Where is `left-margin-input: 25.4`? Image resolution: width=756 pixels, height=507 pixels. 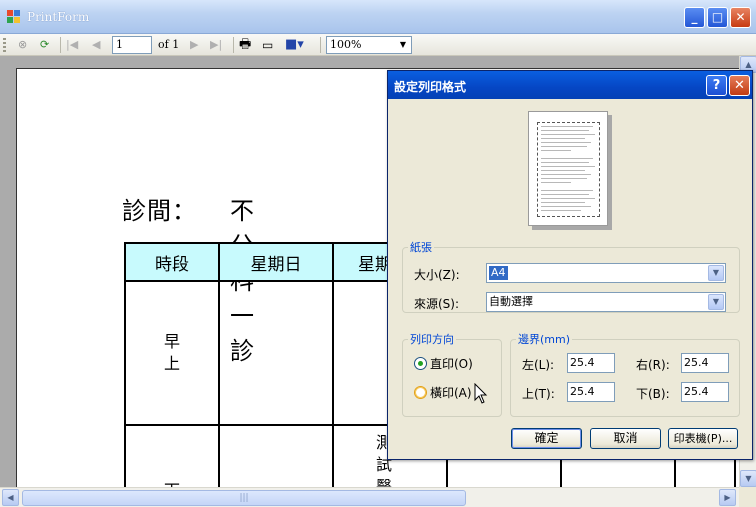
left-margin-input: 25.4 is located at coordinates (591, 363).